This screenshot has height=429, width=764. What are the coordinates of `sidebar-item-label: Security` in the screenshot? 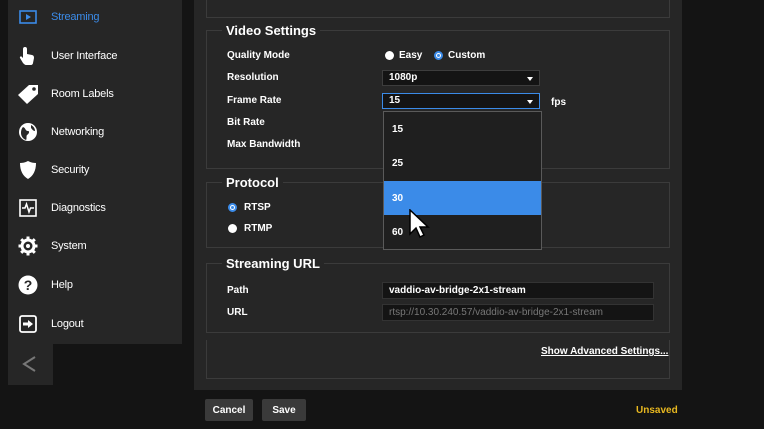 It's located at (70, 170).